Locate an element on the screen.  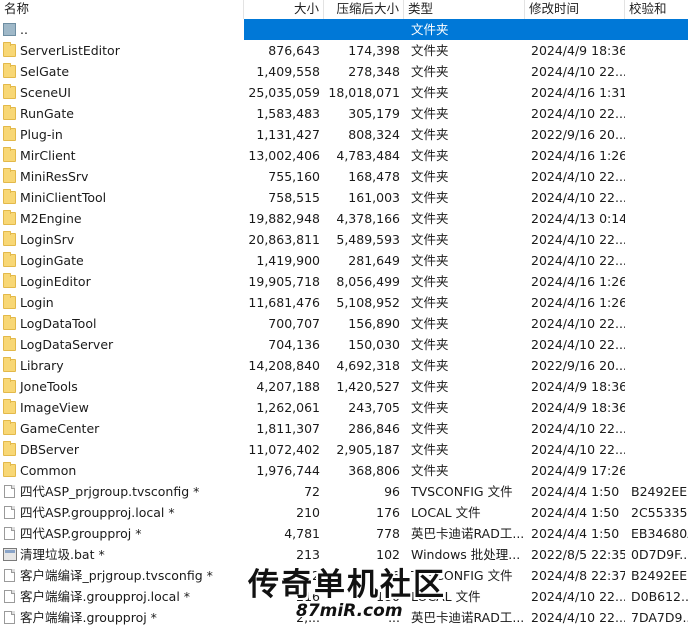
column-header-name: 名称 is located at coordinates (122, 9).